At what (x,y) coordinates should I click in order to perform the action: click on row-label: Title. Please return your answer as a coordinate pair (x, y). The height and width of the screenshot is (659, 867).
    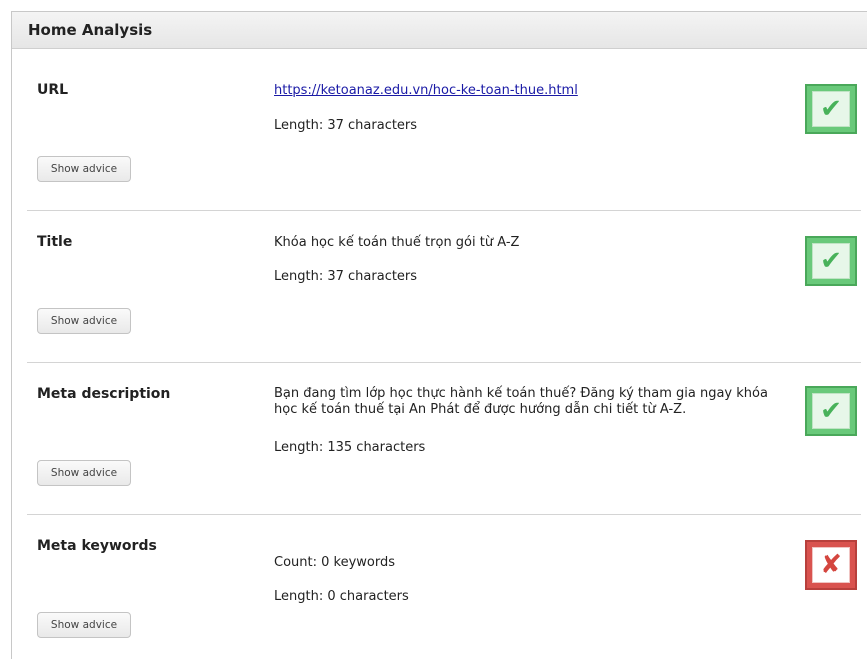
    Looking at the image, I should click on (55, 242).